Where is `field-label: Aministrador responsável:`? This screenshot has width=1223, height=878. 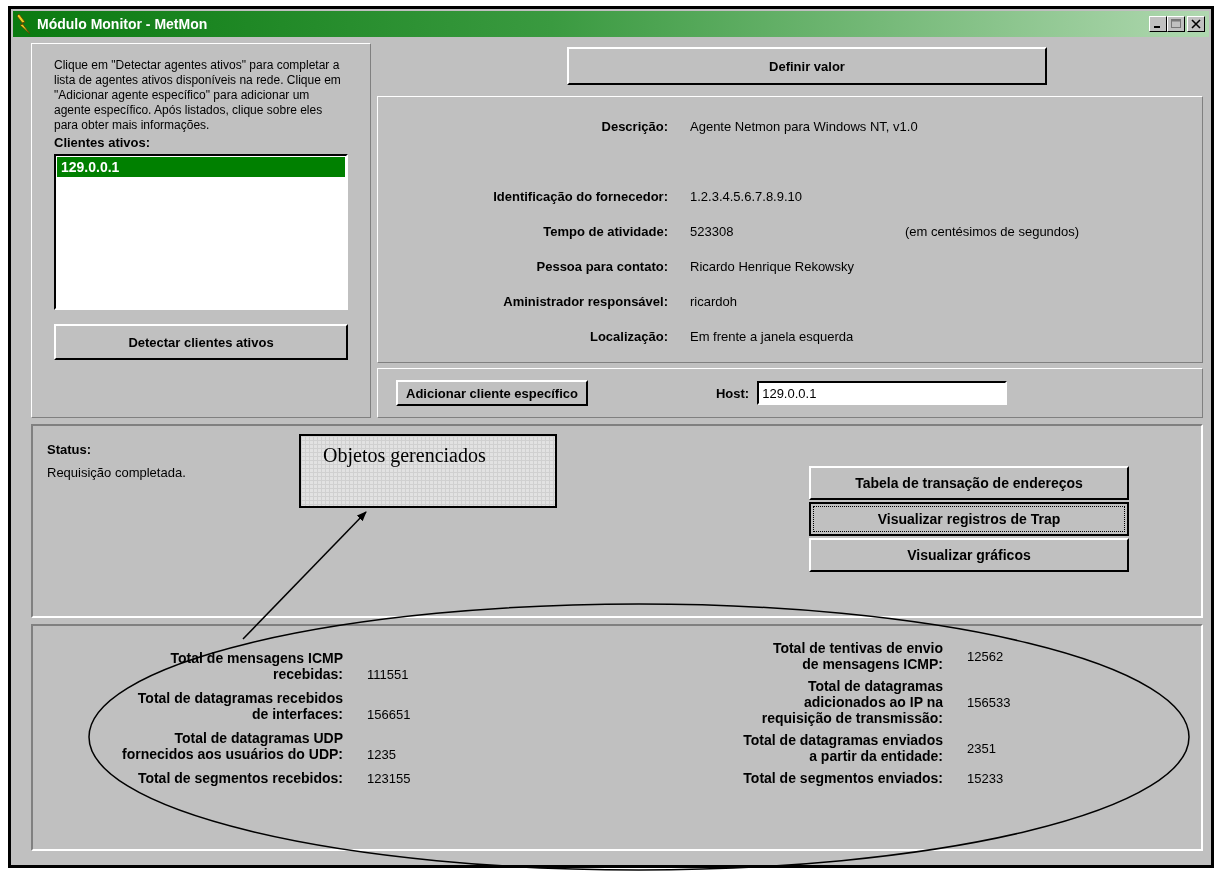 field-label: Aministrador responsável: is located at coordinates (585, 301).